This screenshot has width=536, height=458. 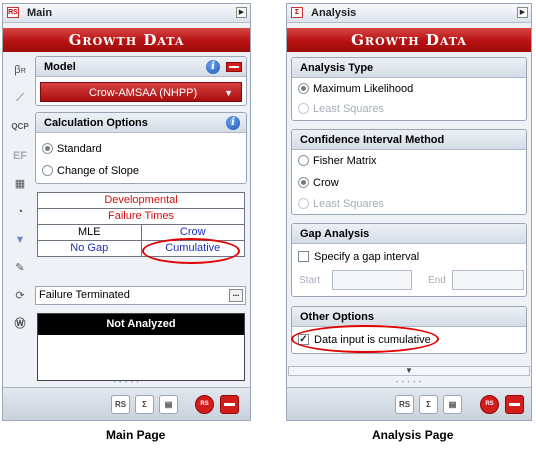 I want to click on radio-fisher-matrix: Fisher Matrix, so click(x=337, y=161).